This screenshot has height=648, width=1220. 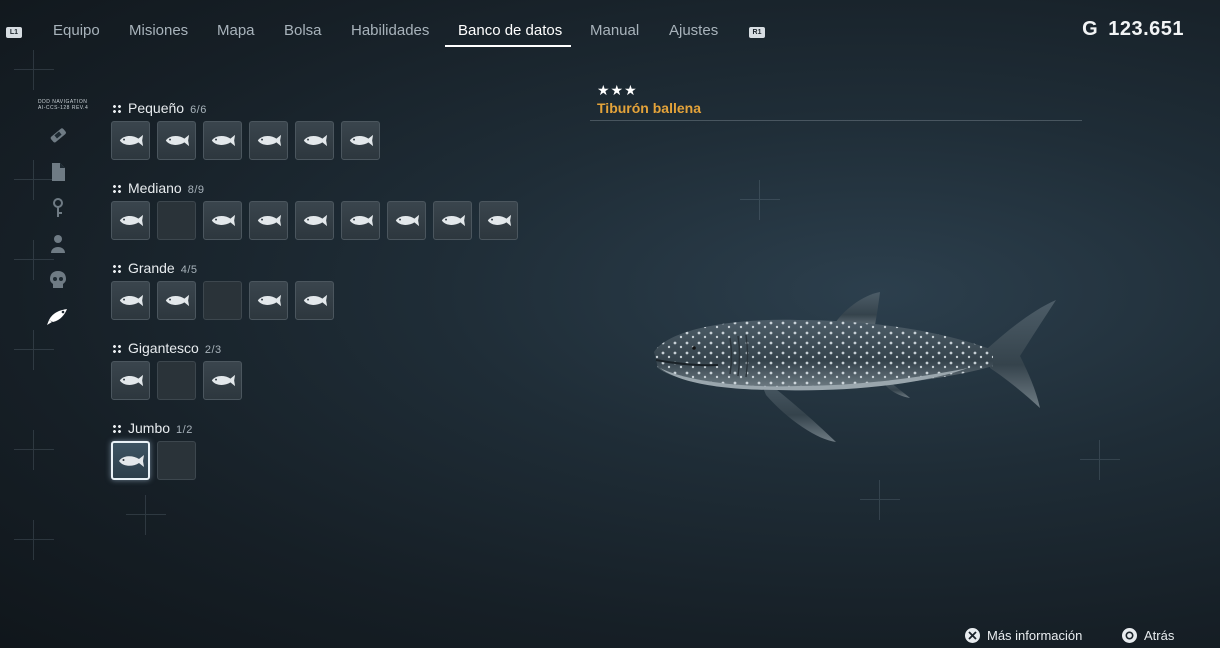 What do you see at coordinates (236, 30) in the screenshot?
I see `tab-mapa: Mapa` at bounding box center [236, 30].